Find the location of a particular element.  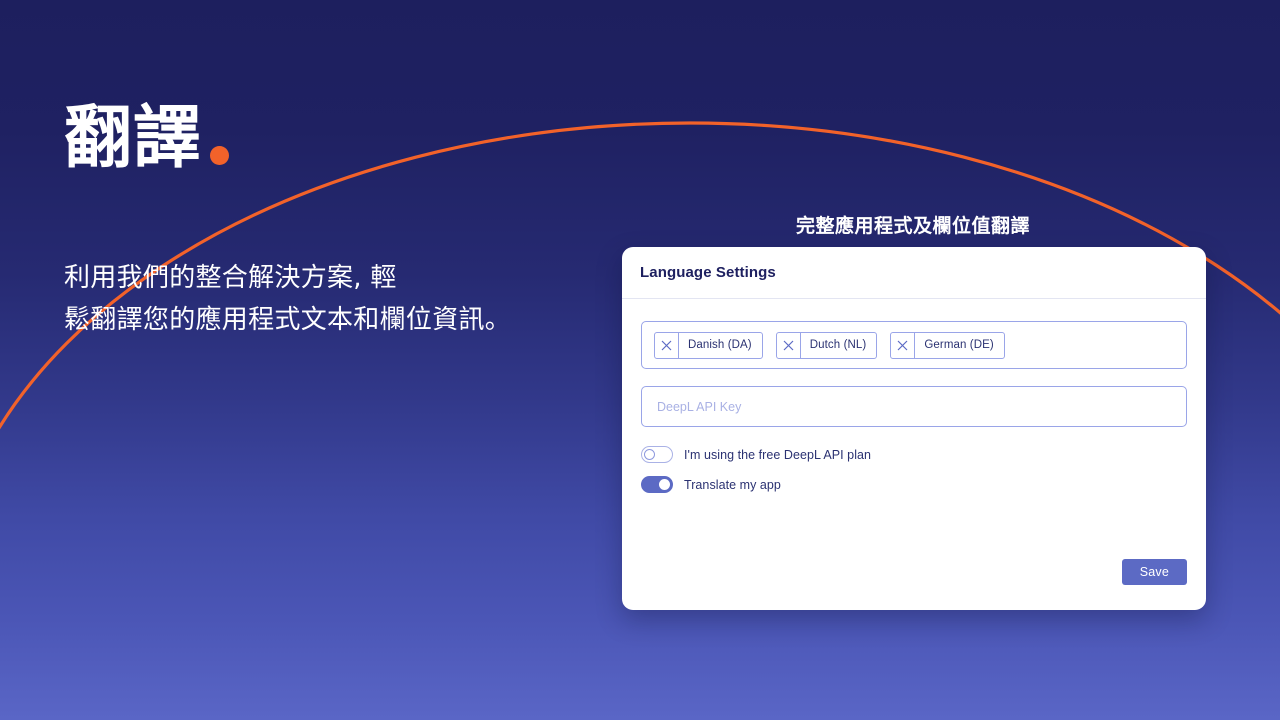

free-plan-toggle is located at coordinates (657, 454).